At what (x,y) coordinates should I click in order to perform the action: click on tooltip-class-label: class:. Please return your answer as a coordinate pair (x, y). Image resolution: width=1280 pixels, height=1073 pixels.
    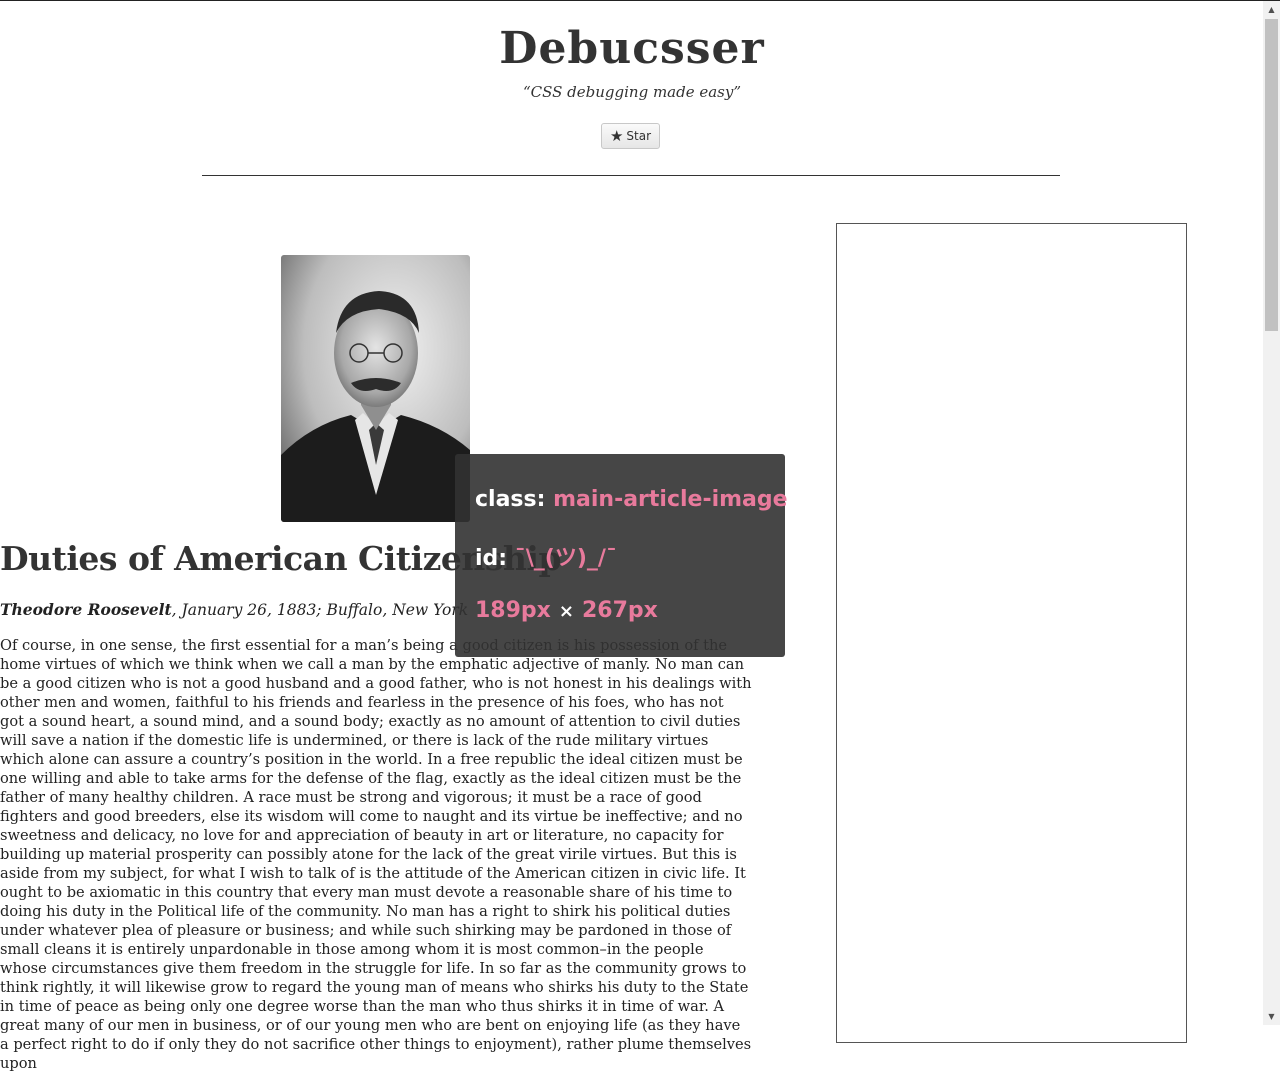
    Looking at the image, I should click on (510, 499).